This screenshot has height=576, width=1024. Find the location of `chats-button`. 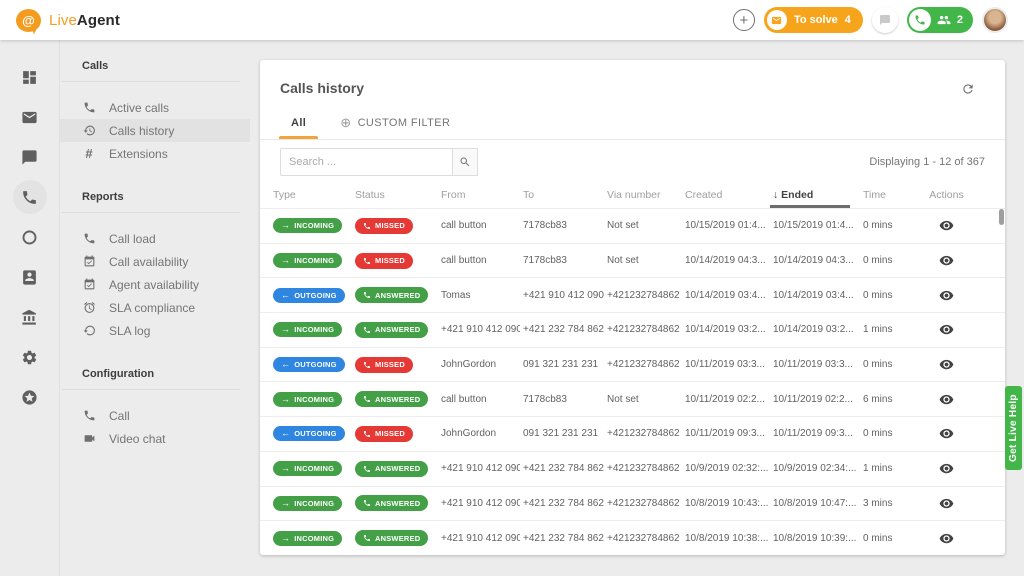

chats-button is located at coordinates (884, 20).